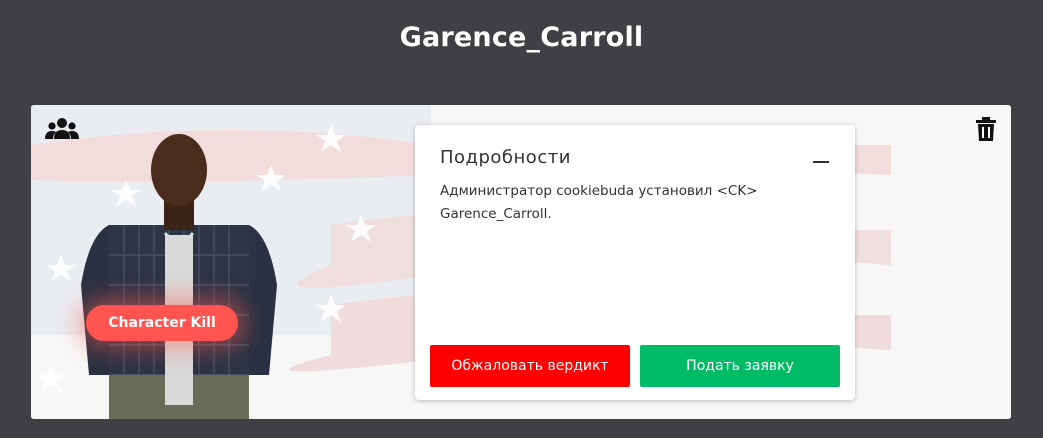 This screenshot has height=438, width=1043. What do you see at coordinates (821, 162) in the screenshot?
I see `collapse-minus-icon` at bounding box center [821, 162].